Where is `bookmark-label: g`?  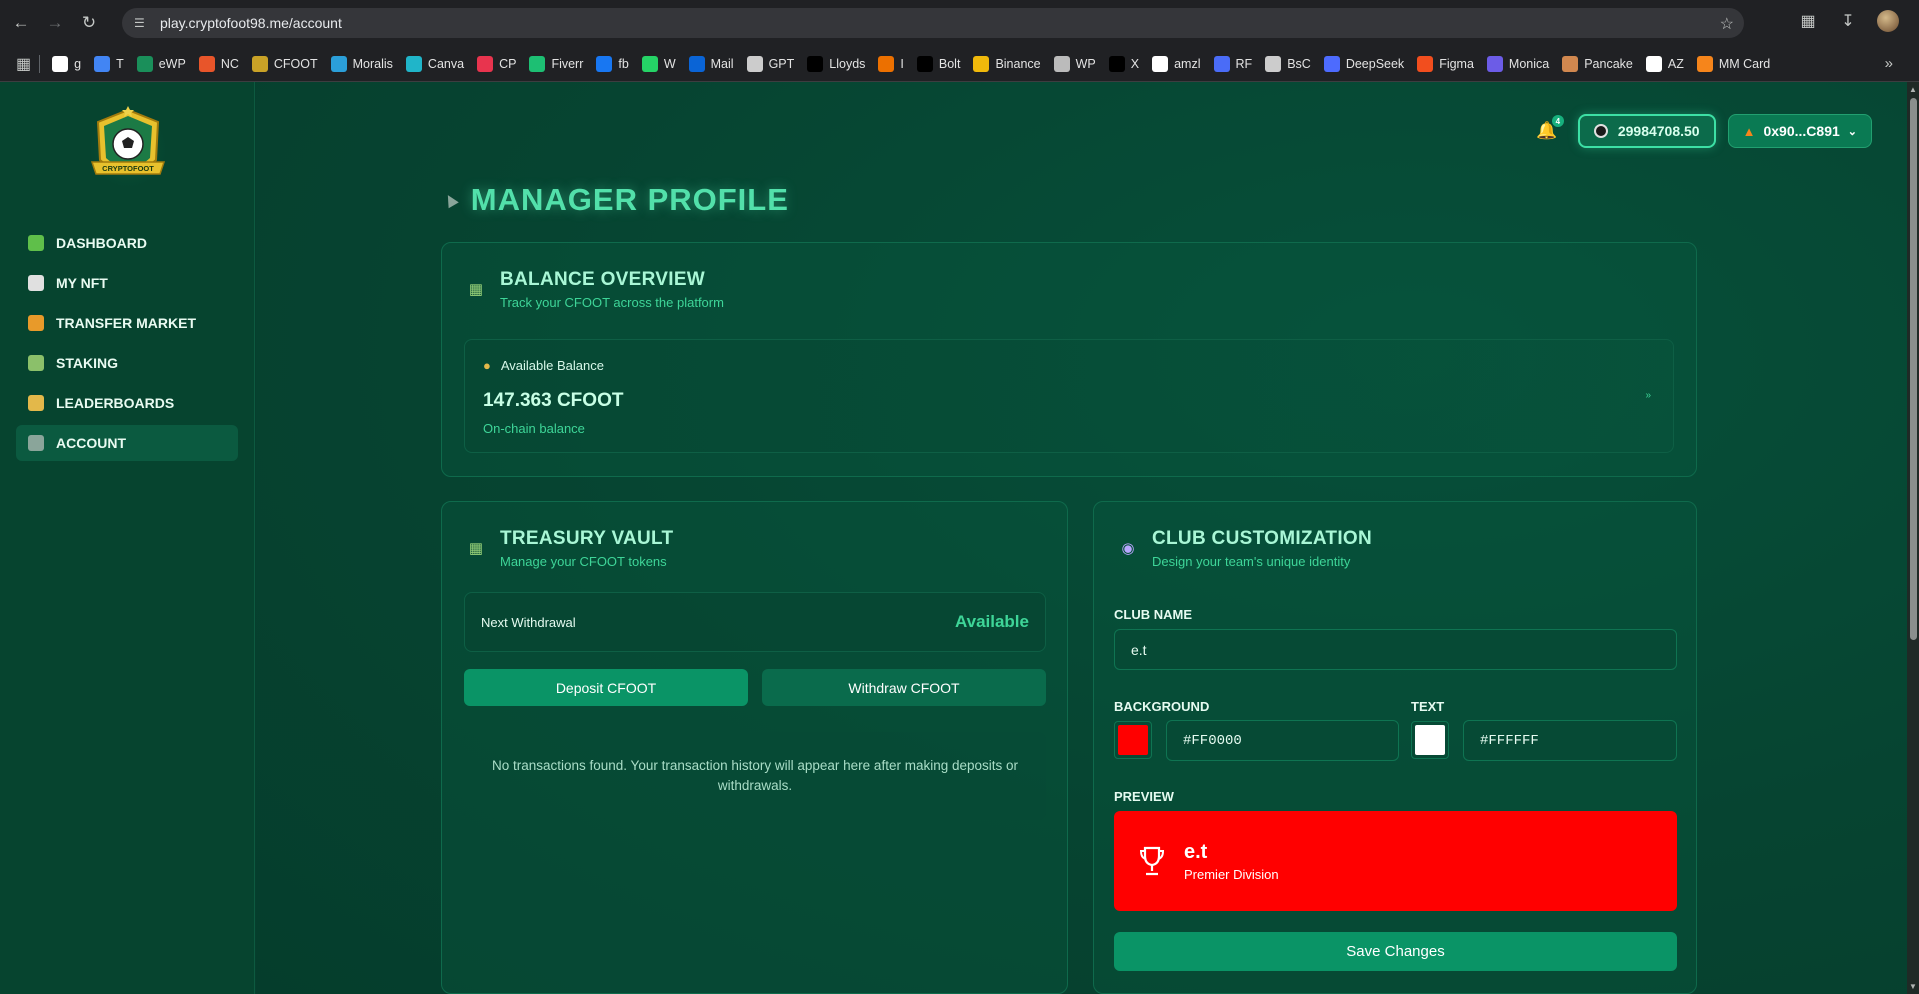
bookmark-label: g is located at coordinates (78, 63).